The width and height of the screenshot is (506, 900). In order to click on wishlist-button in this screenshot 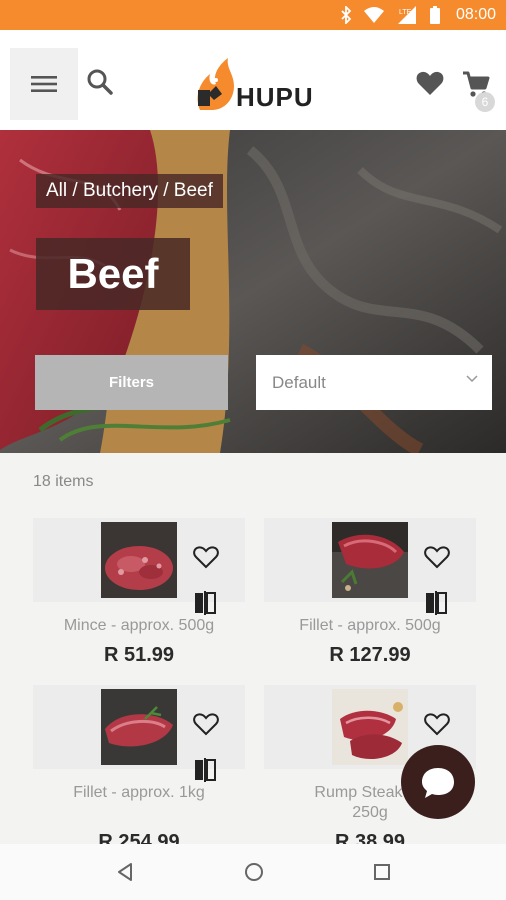, I will do `click(431, 85)`.